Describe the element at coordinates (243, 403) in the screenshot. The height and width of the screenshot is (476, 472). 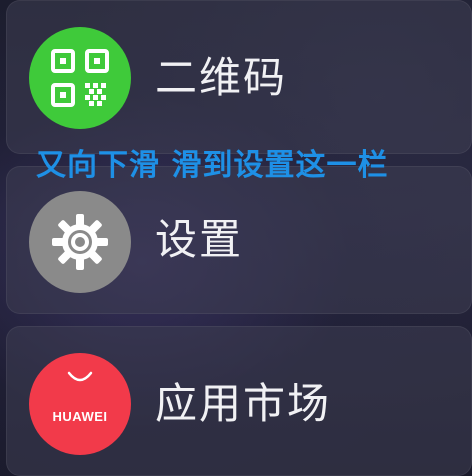
I see `app-market-label: 应用市场` at that location.